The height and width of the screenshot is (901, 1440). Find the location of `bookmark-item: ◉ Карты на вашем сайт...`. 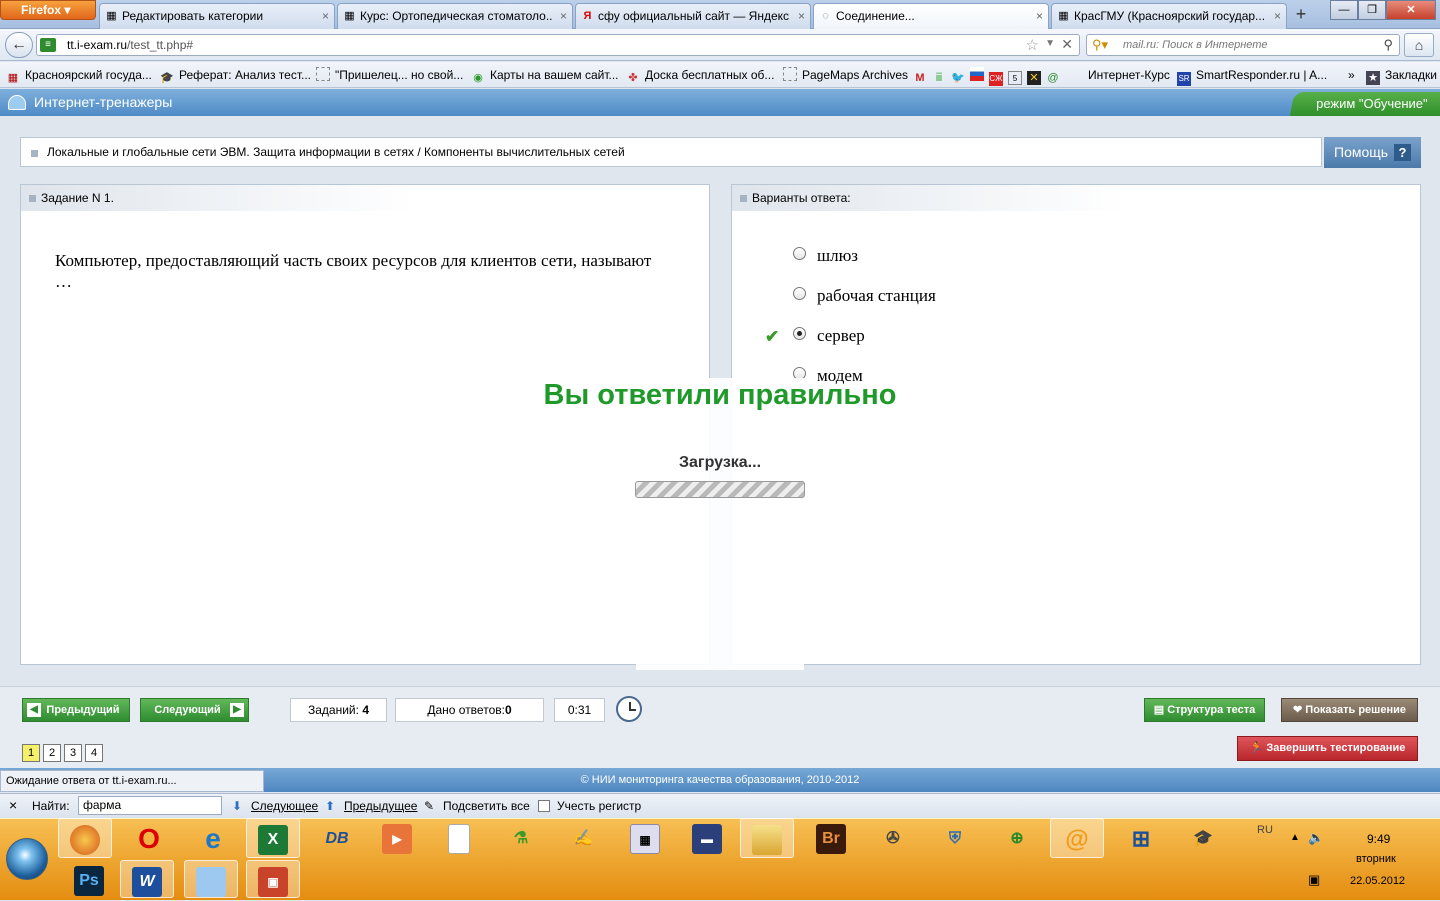

bookmark-item: ◉ Карты на вашем сайт... is located at coordinates (544, 75).